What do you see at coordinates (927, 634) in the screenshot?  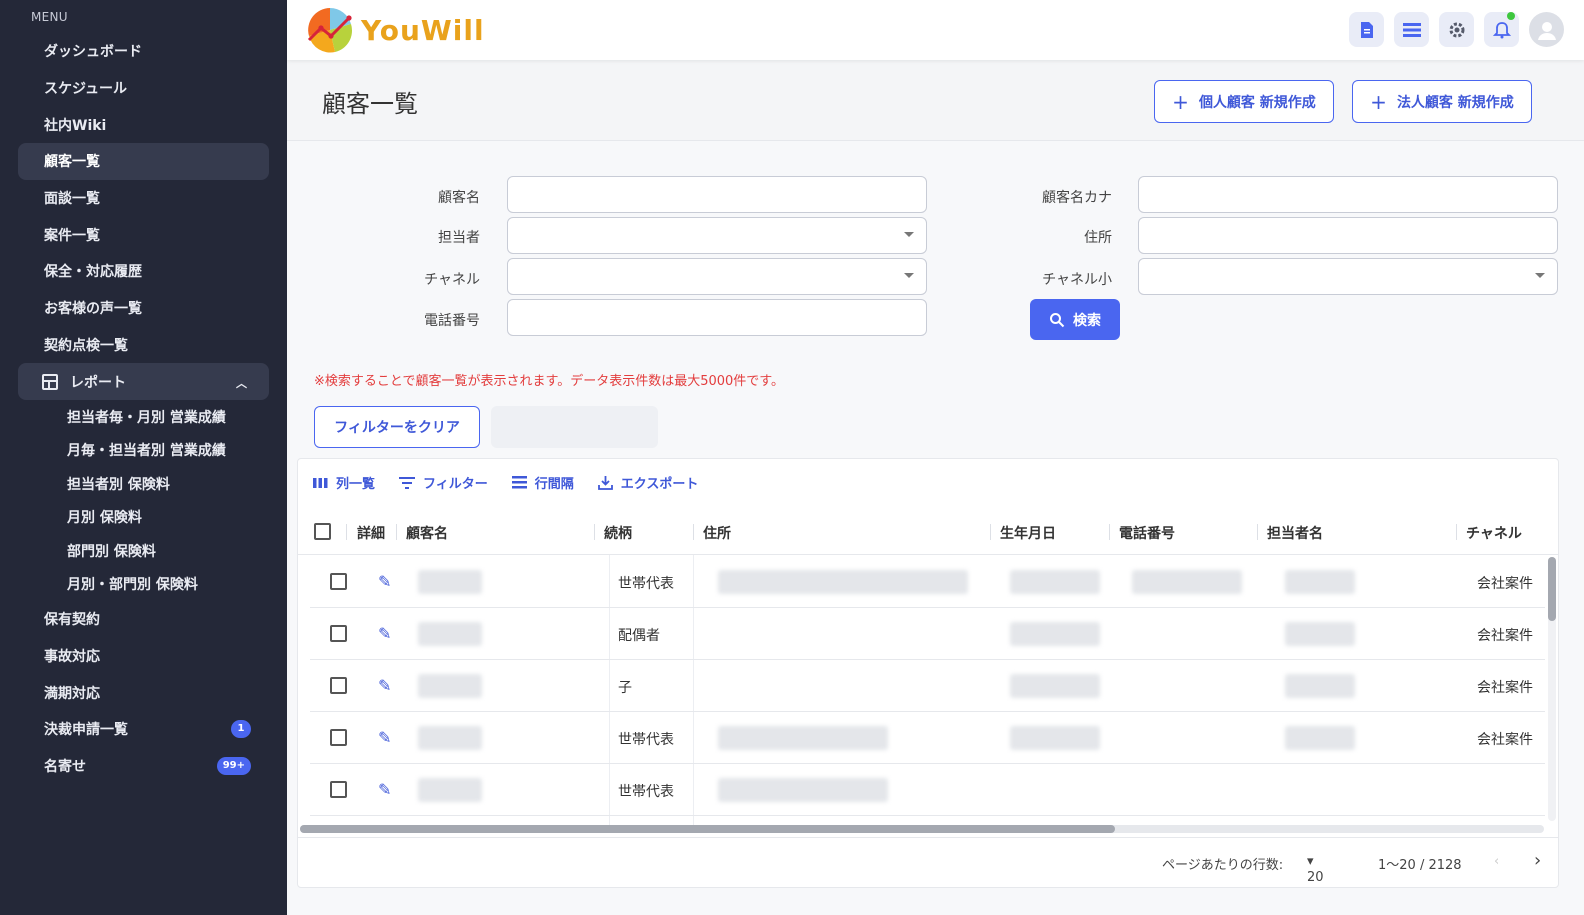 I see `table-row: ✎ 配偶者 会社案件` at bounding box center [927, 634].